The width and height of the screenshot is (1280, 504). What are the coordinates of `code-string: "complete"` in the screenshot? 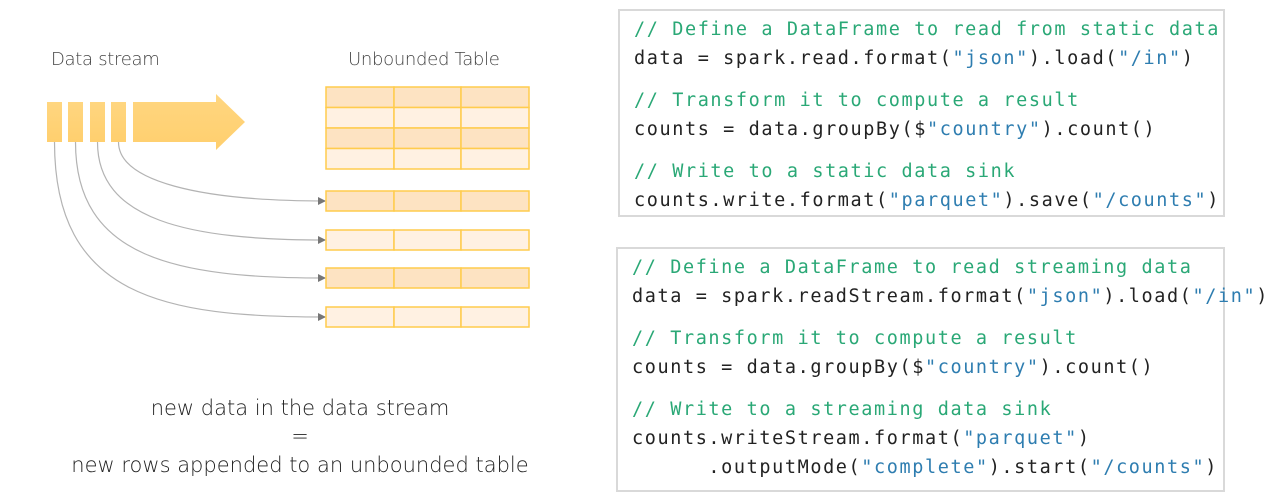 It's located at (925, 467).